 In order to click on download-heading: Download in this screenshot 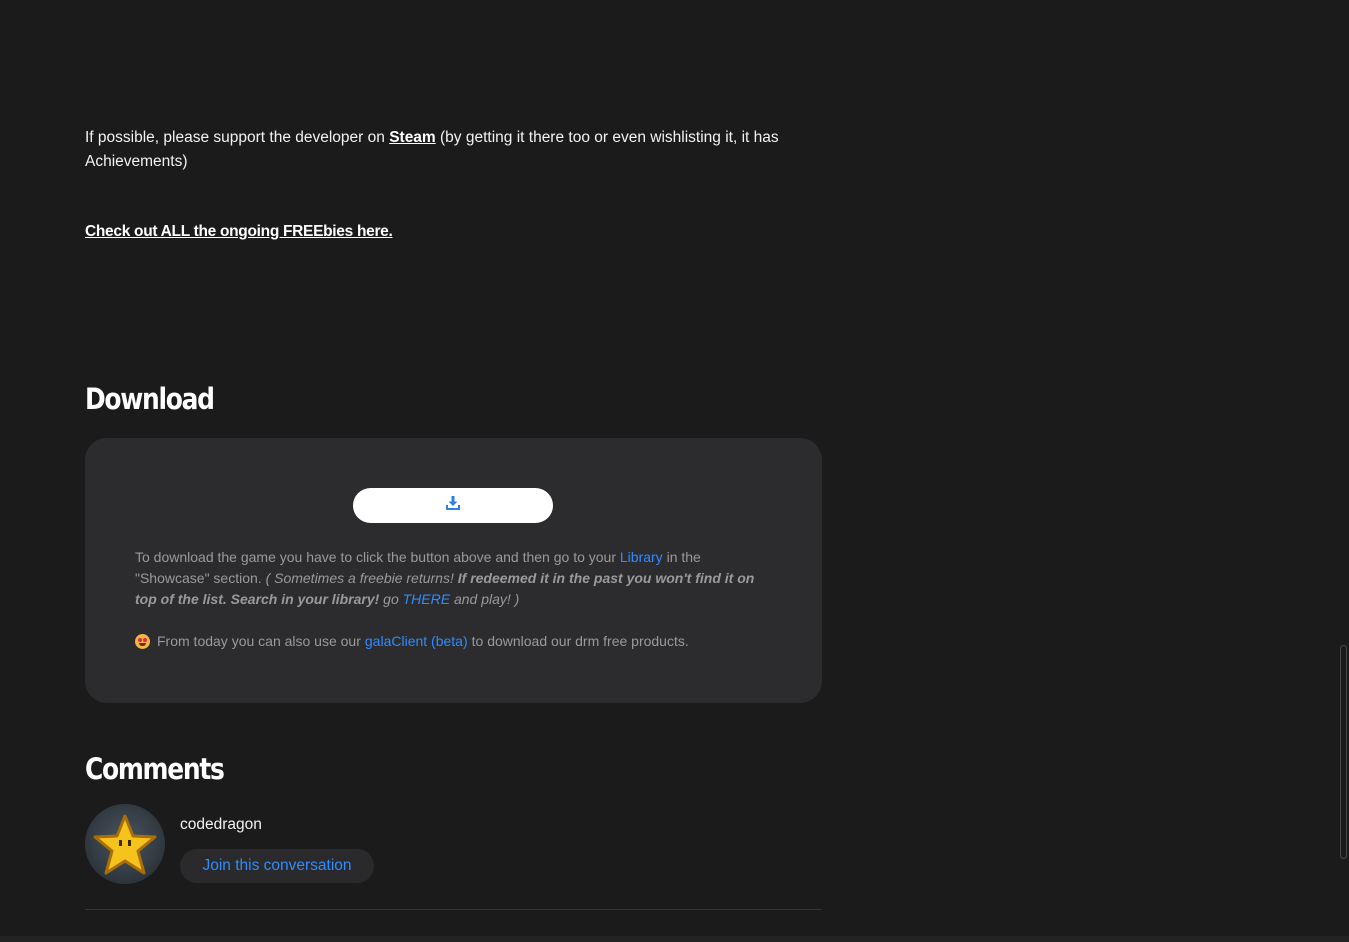, I will do `click(150, 399)`.